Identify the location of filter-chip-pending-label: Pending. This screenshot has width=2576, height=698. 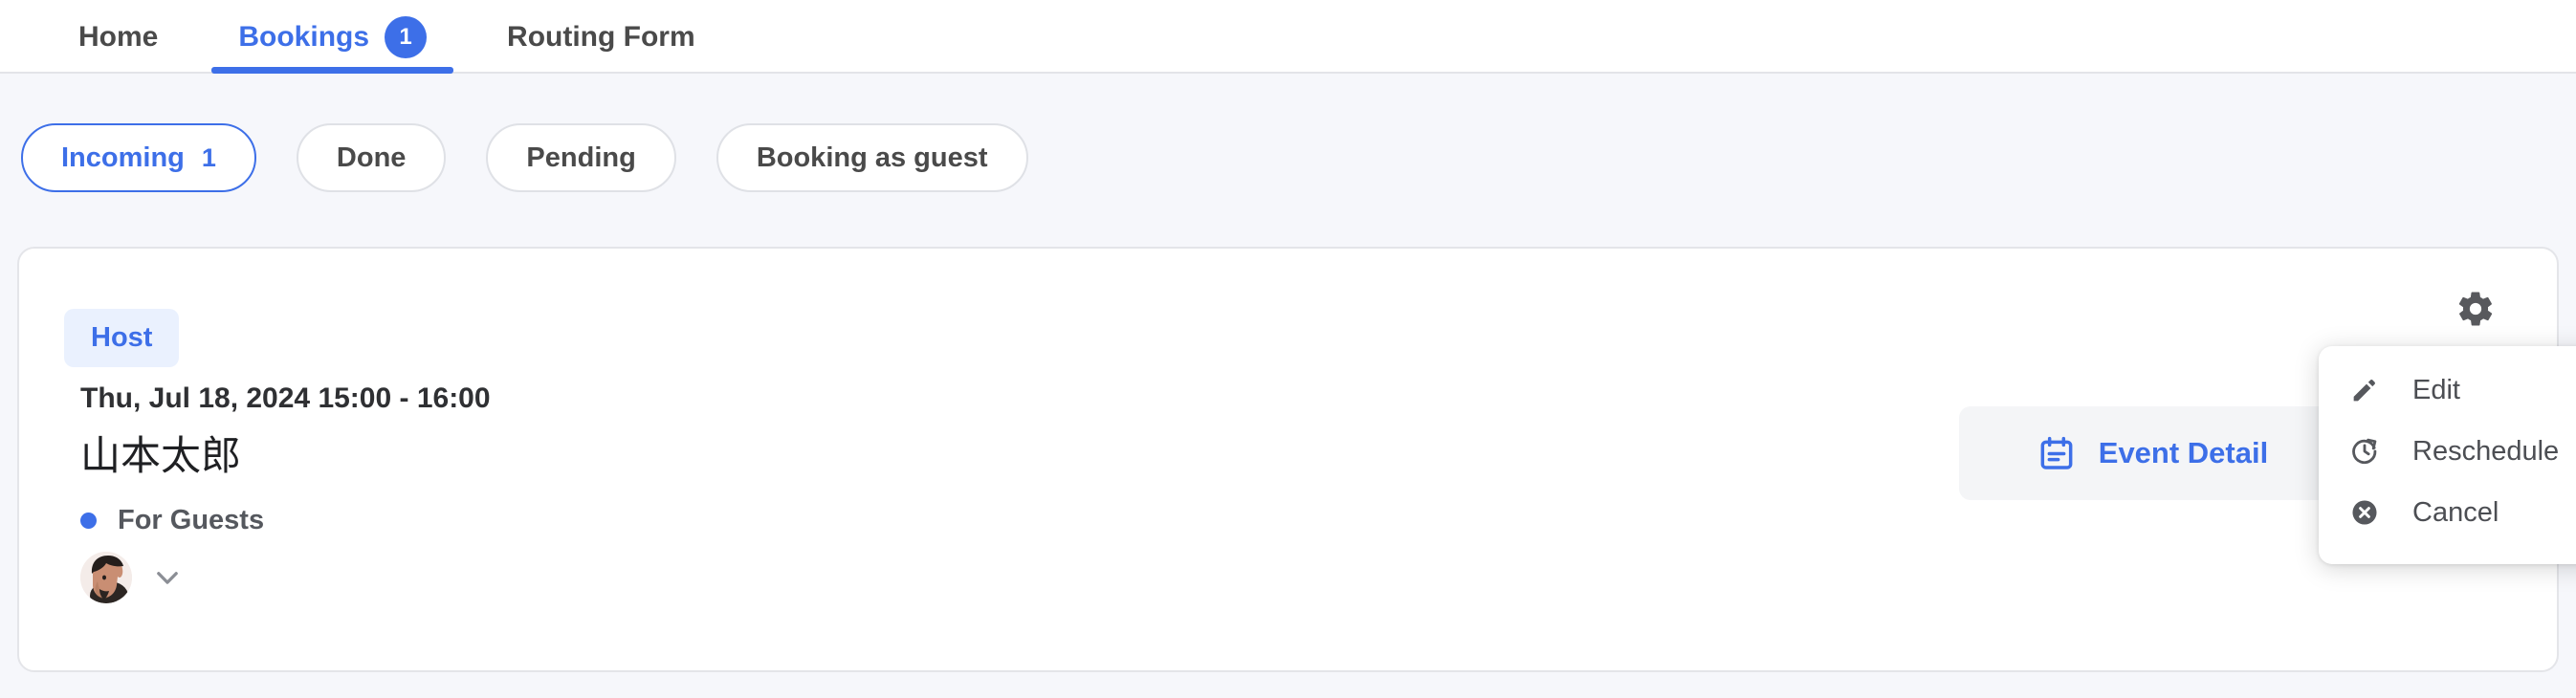
(581, 157).